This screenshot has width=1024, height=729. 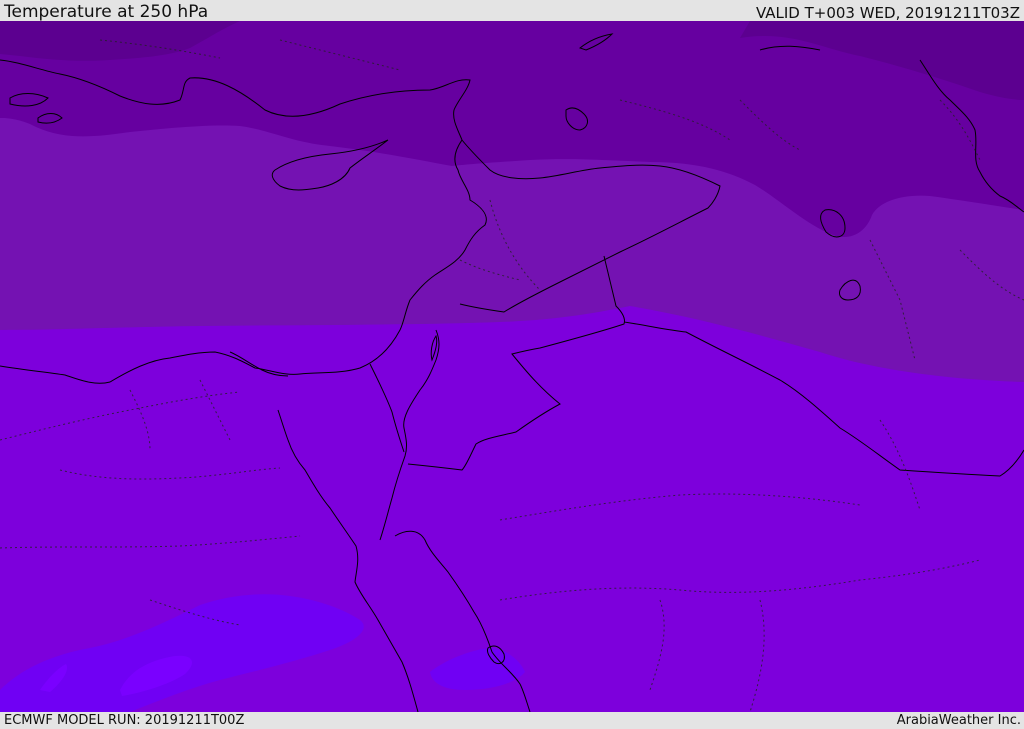 I want to click on model-run-label: ECMWF MODEL RUN: 20191211T00Z, so click(x=124, y=720).